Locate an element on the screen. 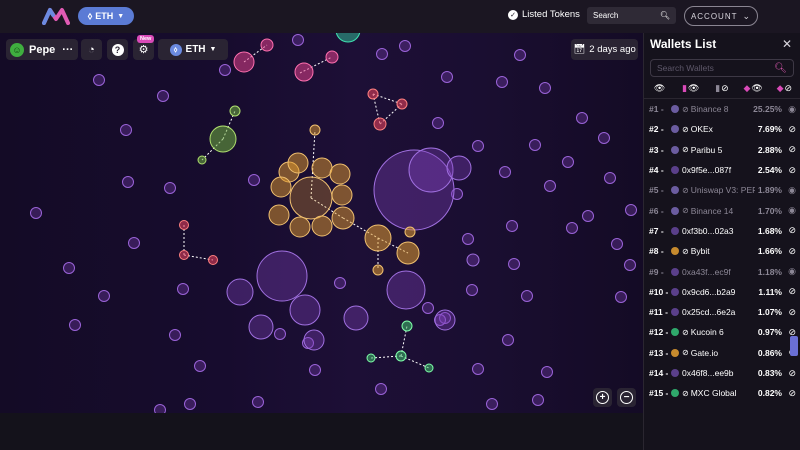  wallet-row: #14 - 0x46f8...ee9b 0.83% ⊘ is located at coordinates (722, 373).